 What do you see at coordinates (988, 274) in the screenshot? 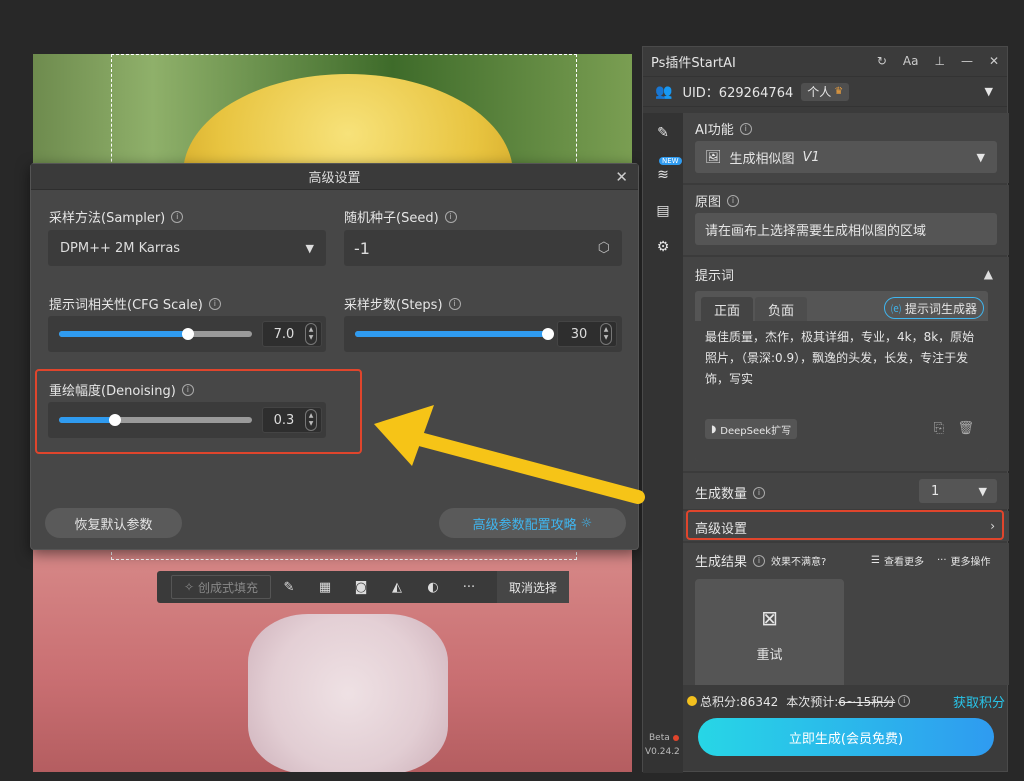
I see `chevron-up-icon: ▲` at bounding box center [988, 274].